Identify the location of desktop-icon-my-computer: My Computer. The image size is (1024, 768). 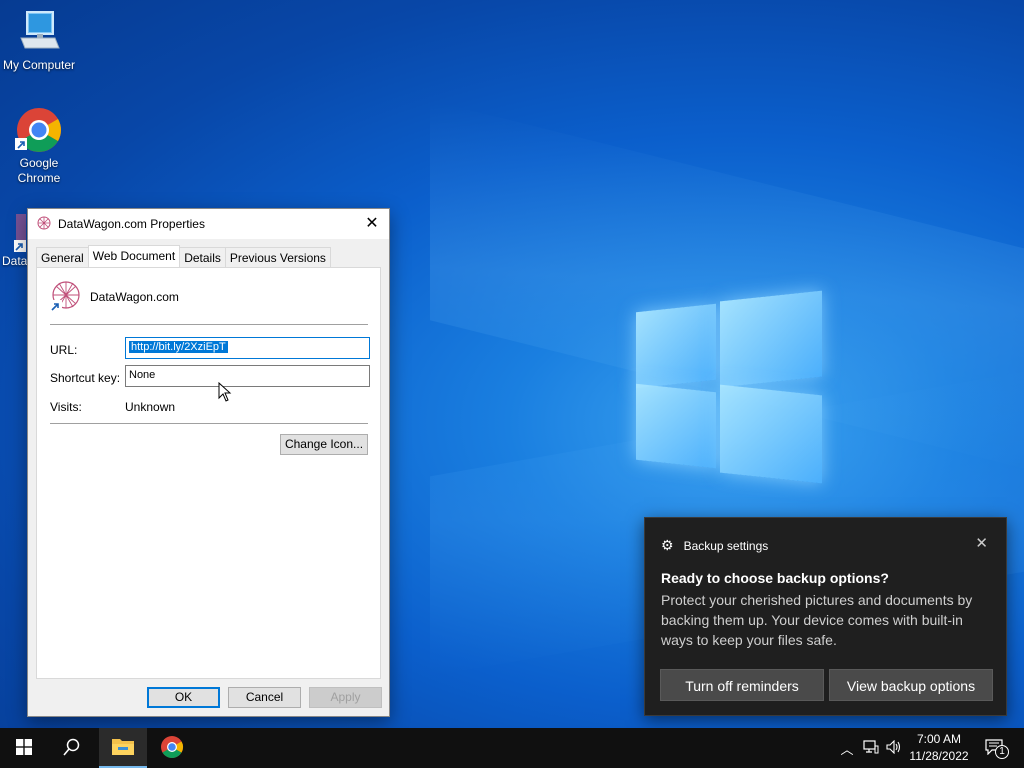
(39, 40).